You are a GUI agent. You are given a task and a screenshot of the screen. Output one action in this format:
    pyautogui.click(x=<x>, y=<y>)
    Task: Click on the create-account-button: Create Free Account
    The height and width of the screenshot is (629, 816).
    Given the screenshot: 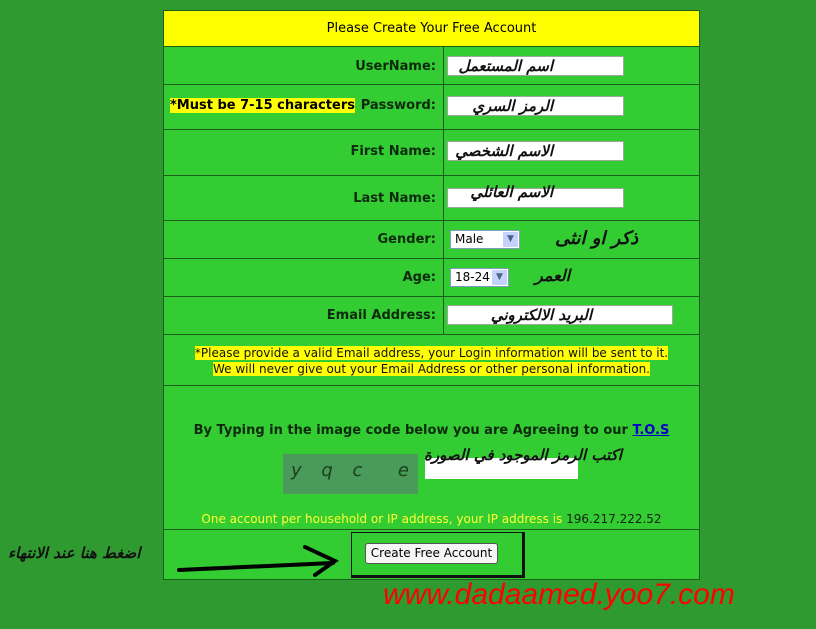 What is the action you would take?
    pyautogui.click(x=431, y=553)
    